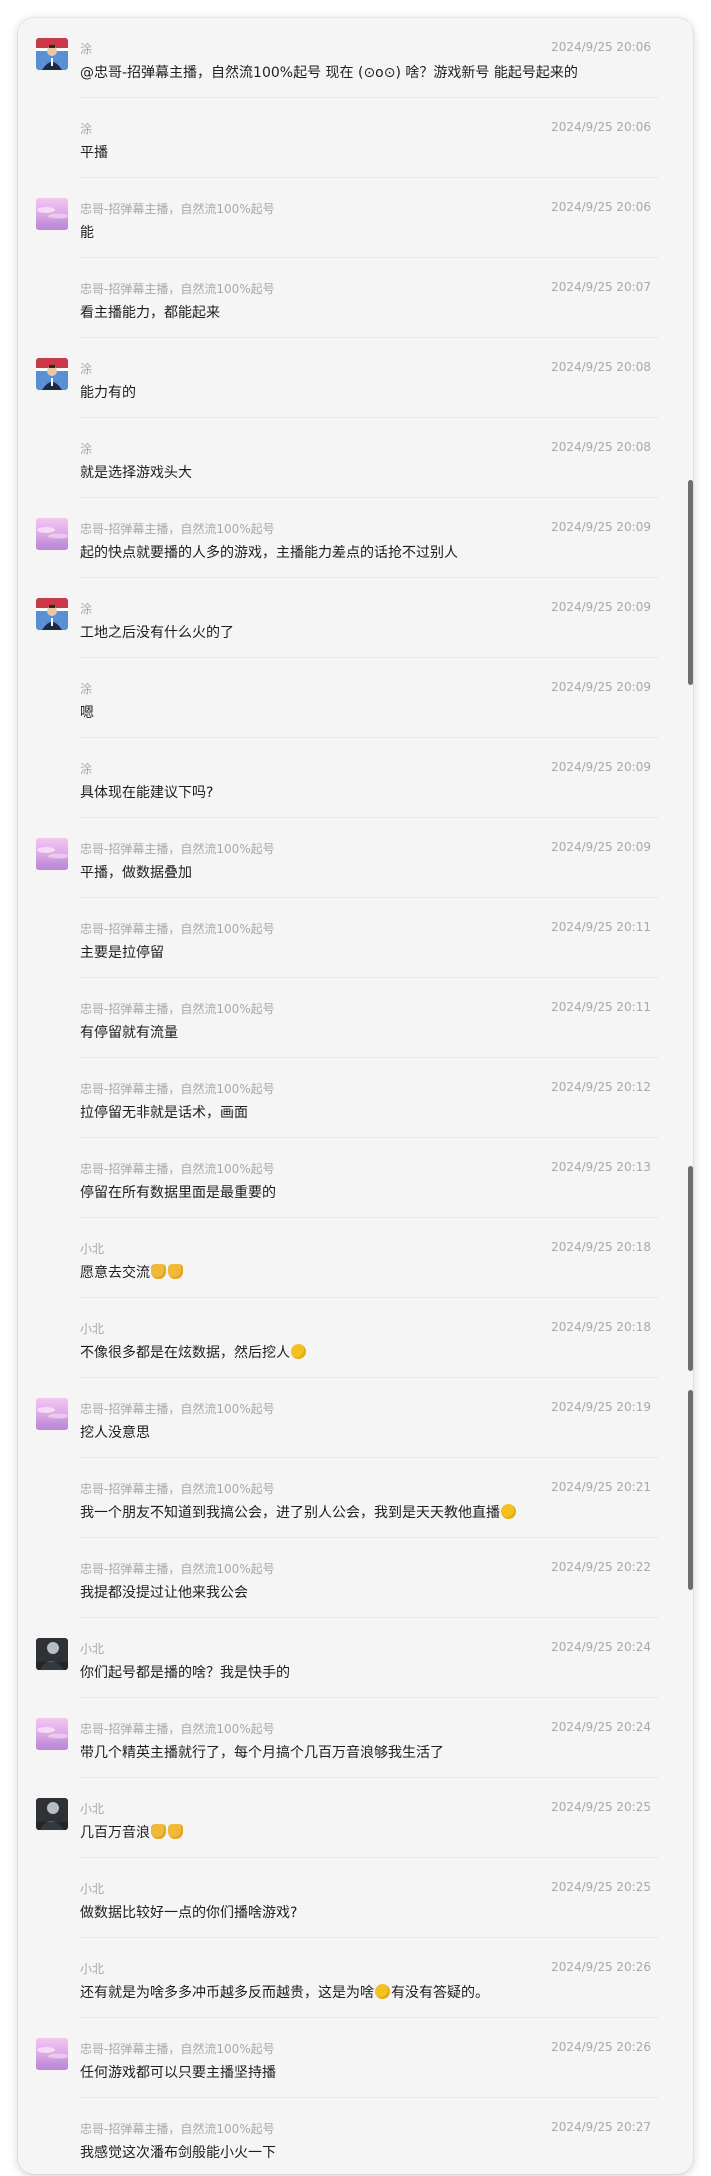 Image resolution: width=711 pixels, height=2176 pixels. Describe the element at coordinates (601, 2127) in the screenshot. I see `message-timestamp: 2024/9/25 20:27` at that location.